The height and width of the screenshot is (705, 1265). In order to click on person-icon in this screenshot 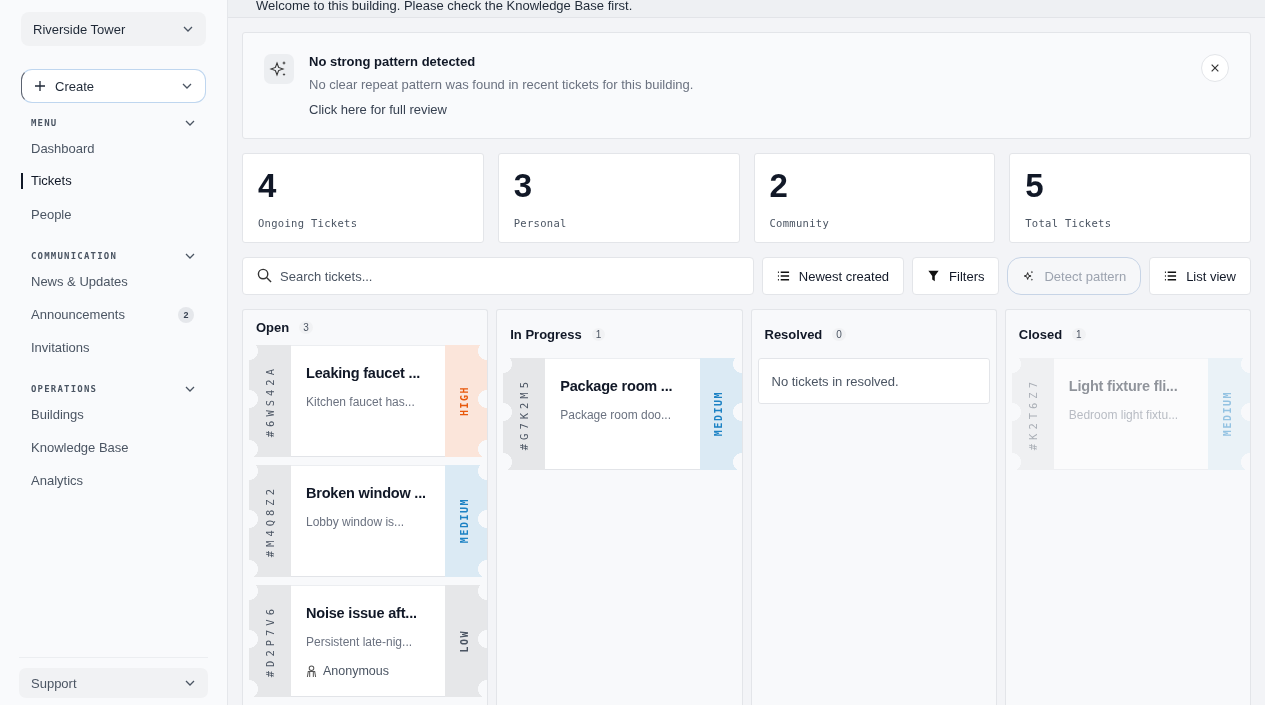, I will do `click(311, 671)`.